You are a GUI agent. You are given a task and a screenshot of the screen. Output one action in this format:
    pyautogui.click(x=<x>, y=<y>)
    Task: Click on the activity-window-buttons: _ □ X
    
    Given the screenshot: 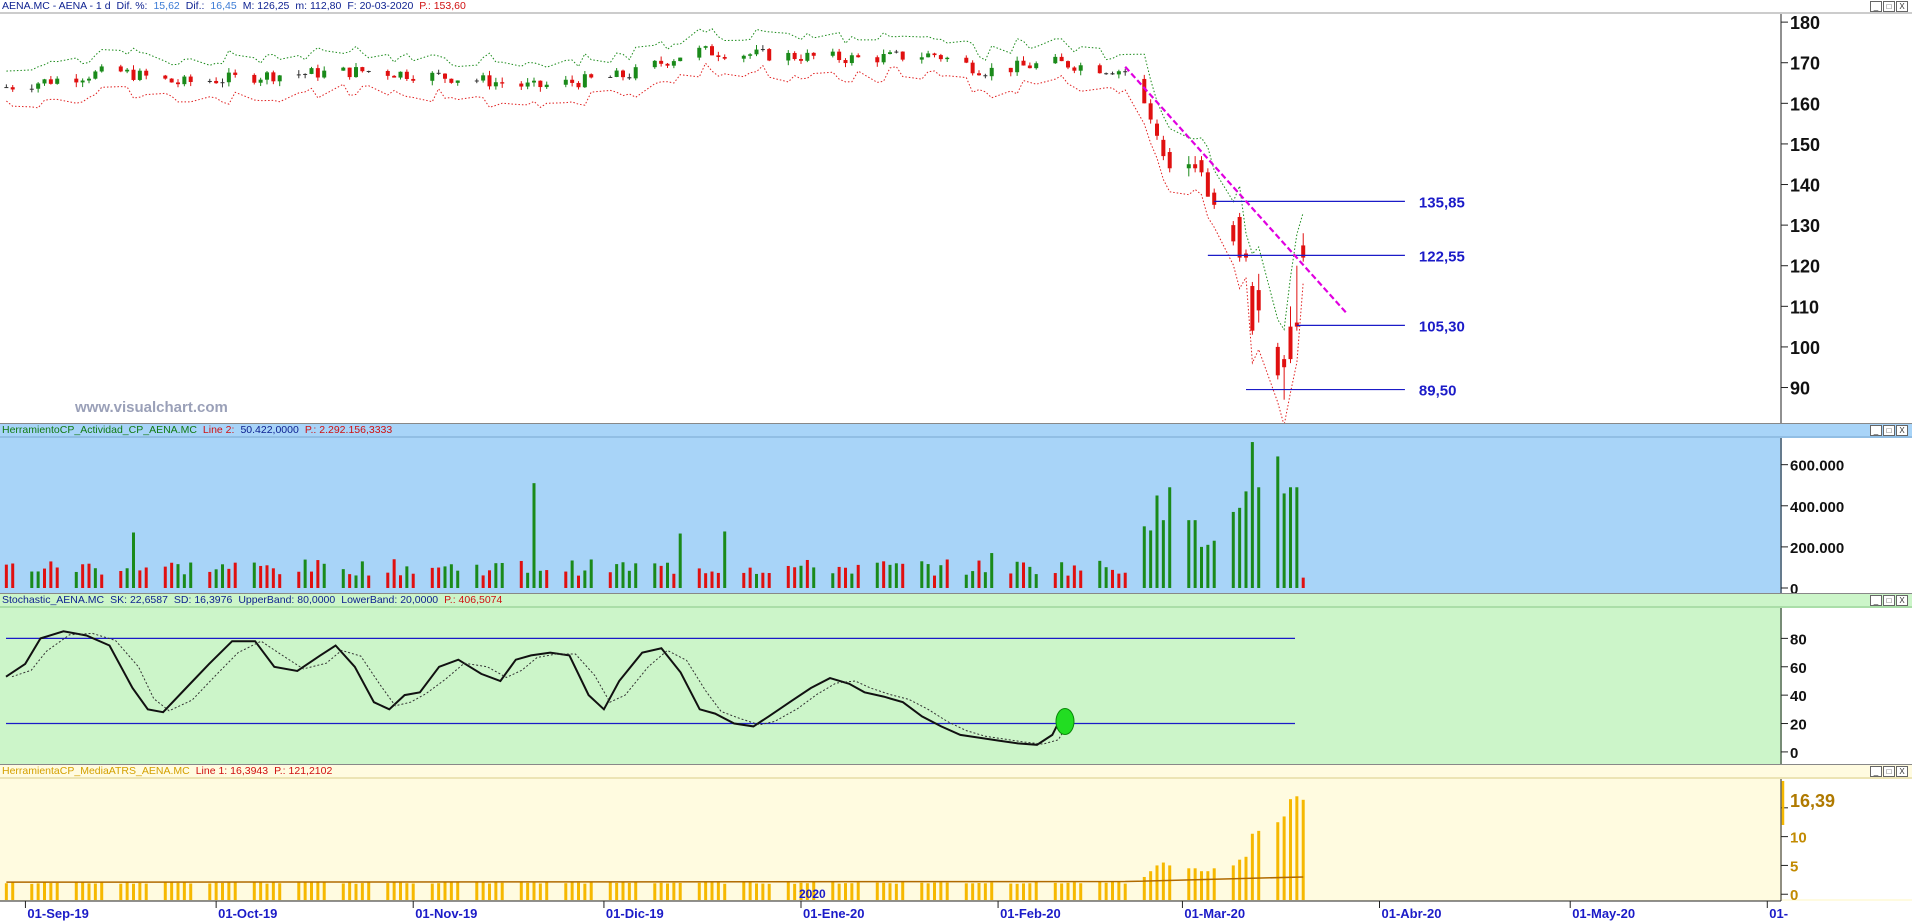 What is the action you would take?
    pyautogui.click(x=1888, y=430)
    